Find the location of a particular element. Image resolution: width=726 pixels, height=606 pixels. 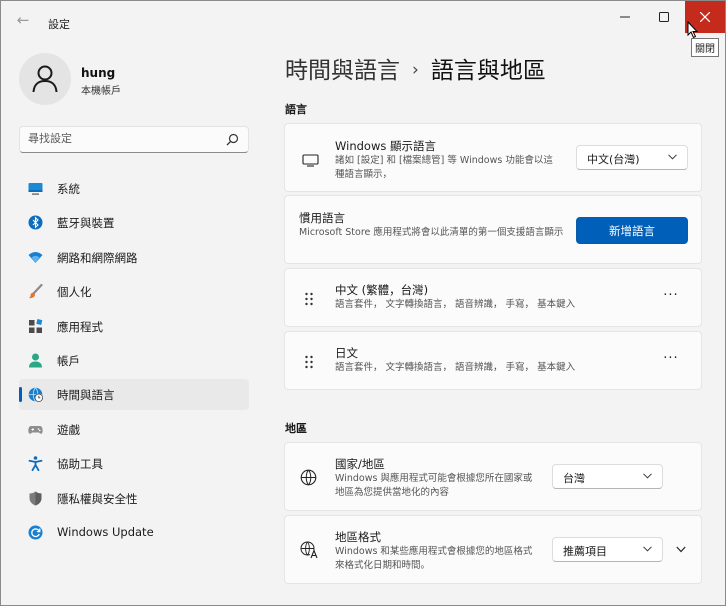

mouse-cursor-icon is located at coordinates (693, 30).